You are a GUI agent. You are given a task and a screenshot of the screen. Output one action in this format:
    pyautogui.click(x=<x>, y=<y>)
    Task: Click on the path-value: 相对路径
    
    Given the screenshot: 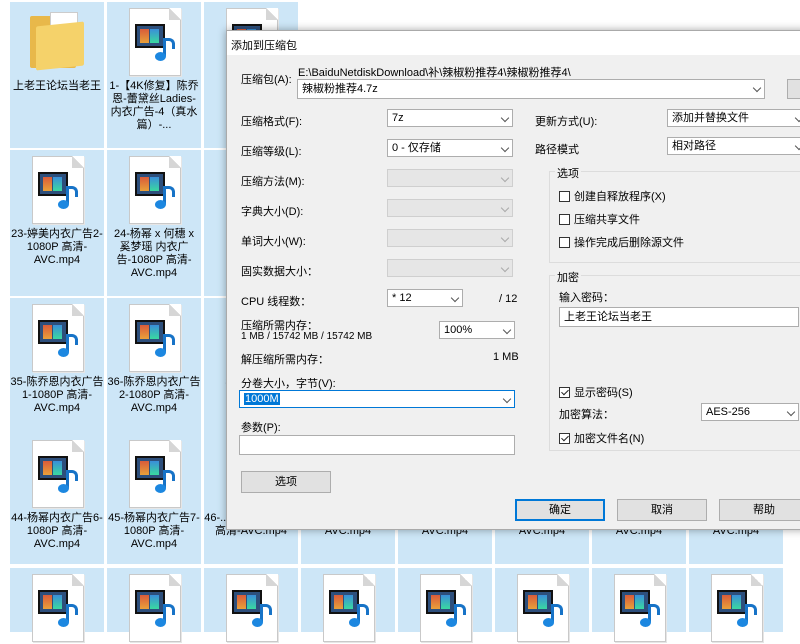 What is the action you would take?
    pyautogui.click(x=694, y=146)
    